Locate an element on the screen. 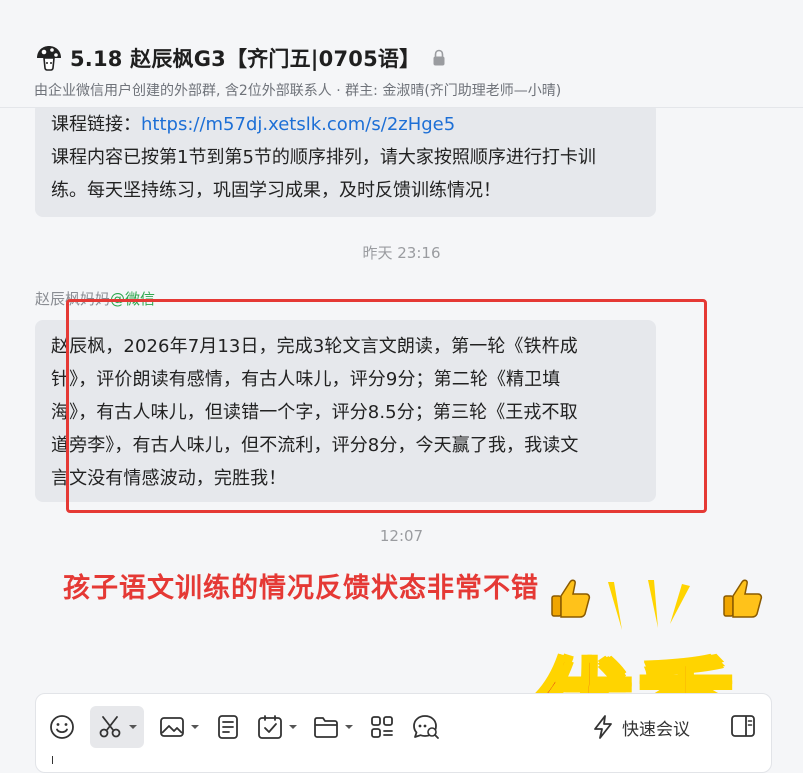  emoji-icon is located at coordinates (62, 727).